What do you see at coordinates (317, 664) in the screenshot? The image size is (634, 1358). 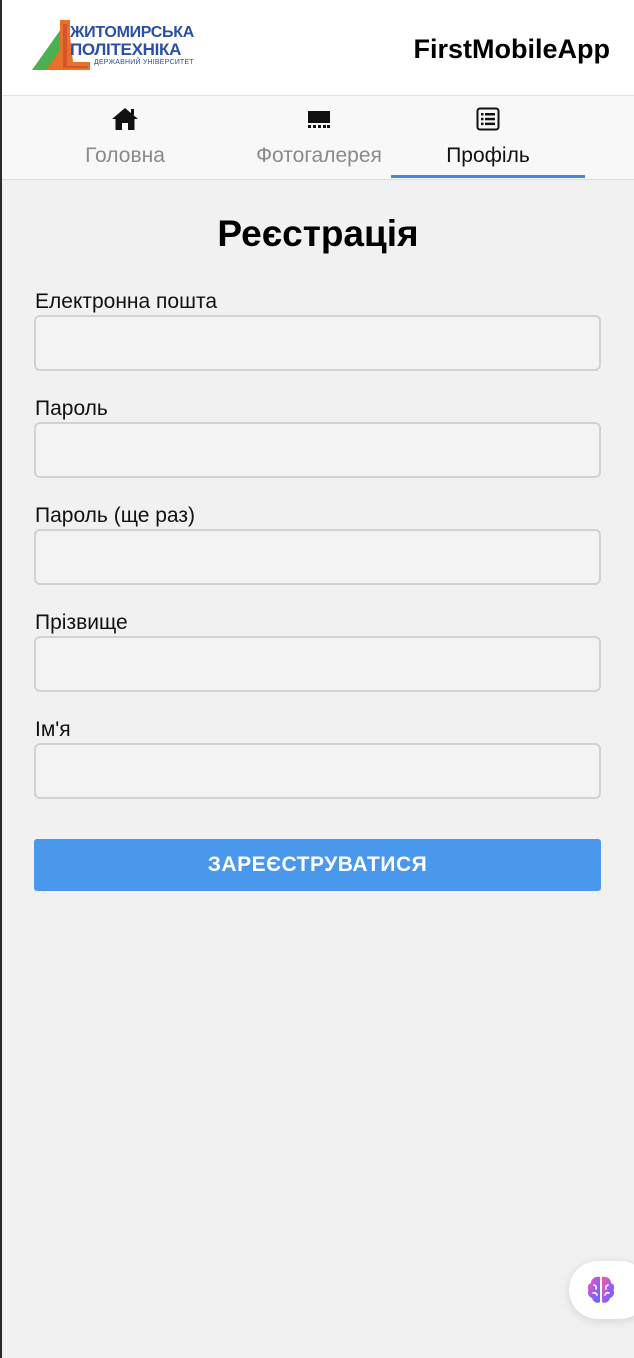 I see `surname-field` at bounding box center [317, 664].